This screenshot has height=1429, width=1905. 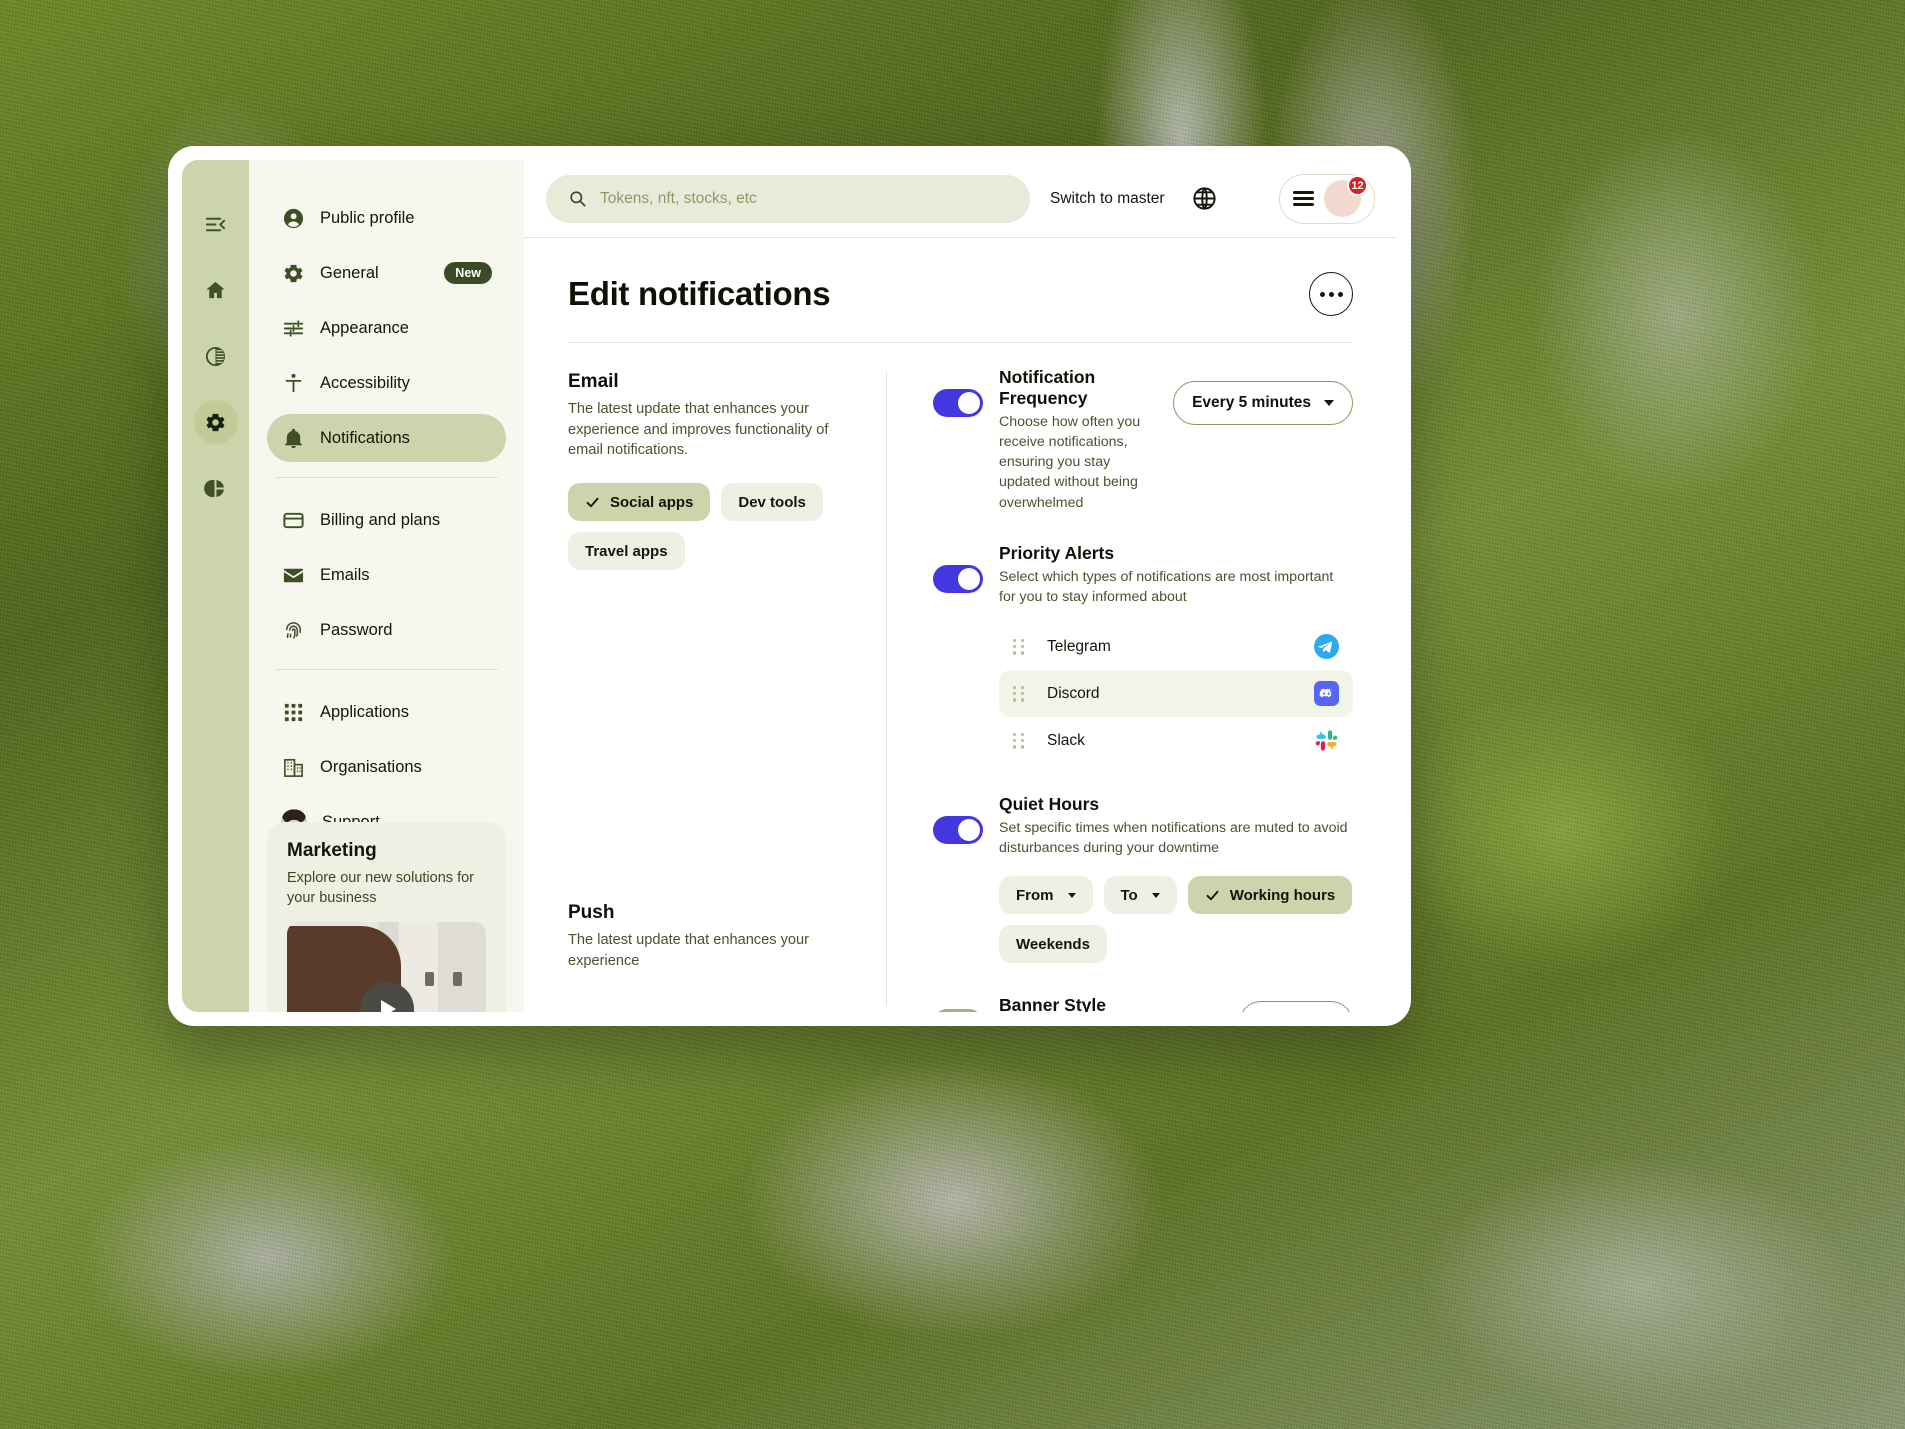 What do you see at coordinates (216, 224) in the screenshot?
I see `collapse-sidebar-icon` at bounding box center [216, 224].